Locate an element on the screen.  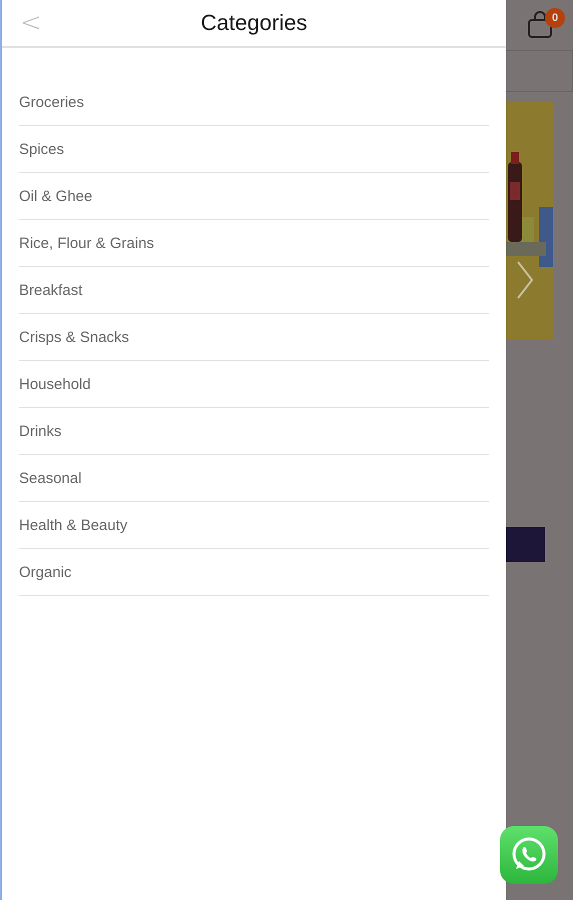
category-item: Drinks is located at coordinates (254, 431).